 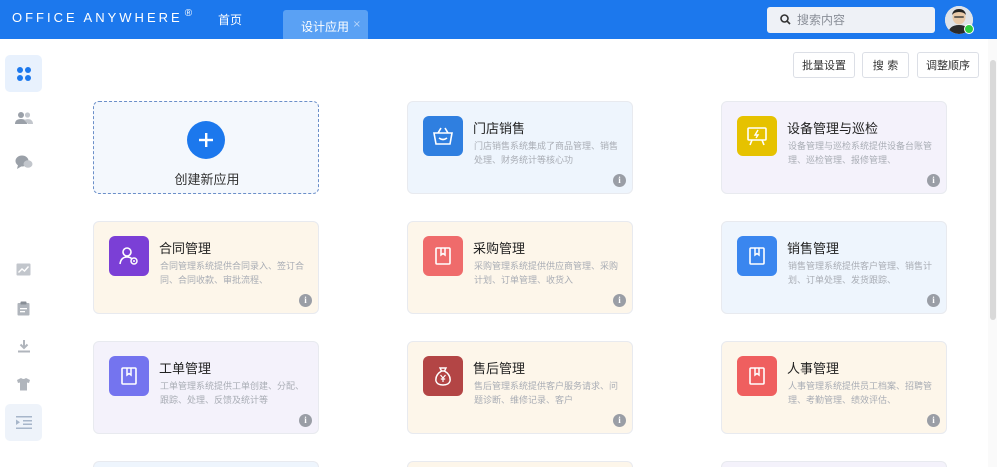 What do you see at coordinates (885, 65) in the screenshot?
I see `search-button: 搜 索` at bounding box center [885, 65].